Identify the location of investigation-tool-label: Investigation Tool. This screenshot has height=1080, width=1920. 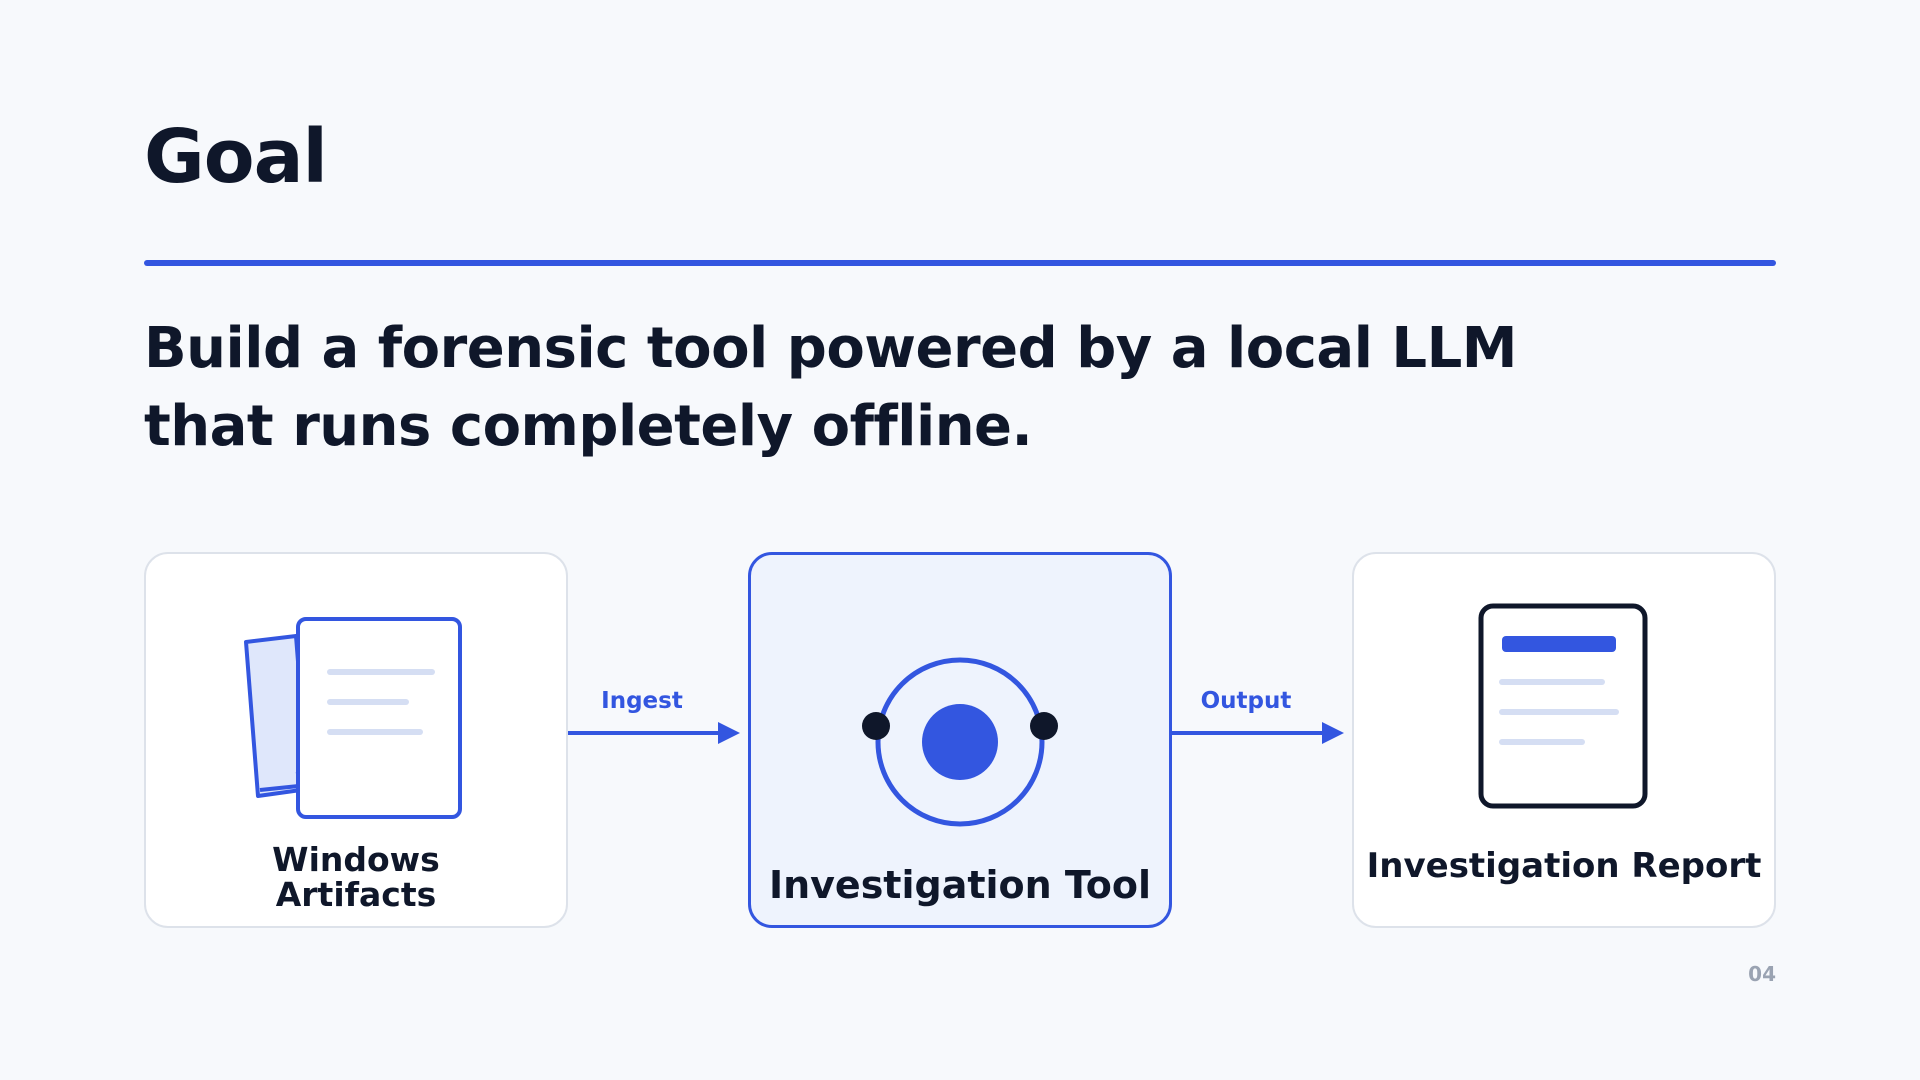
(960, 885).